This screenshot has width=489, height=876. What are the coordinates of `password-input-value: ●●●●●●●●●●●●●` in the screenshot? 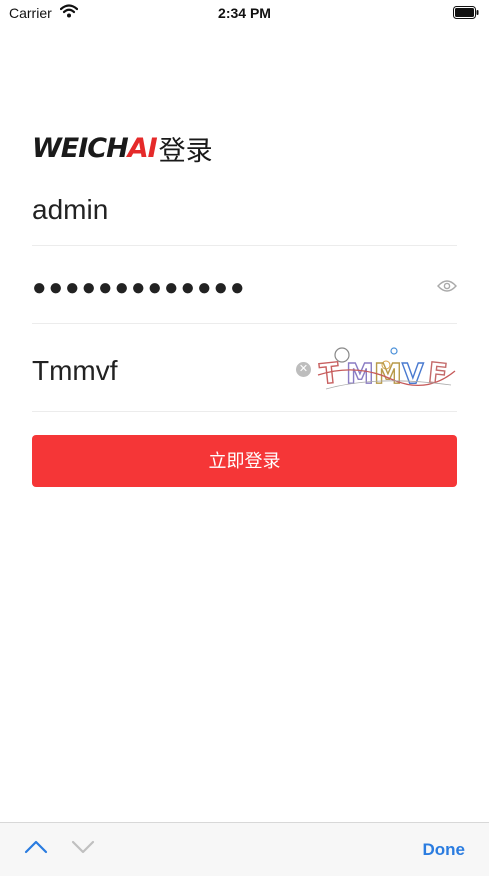 It's located at (139, 288).